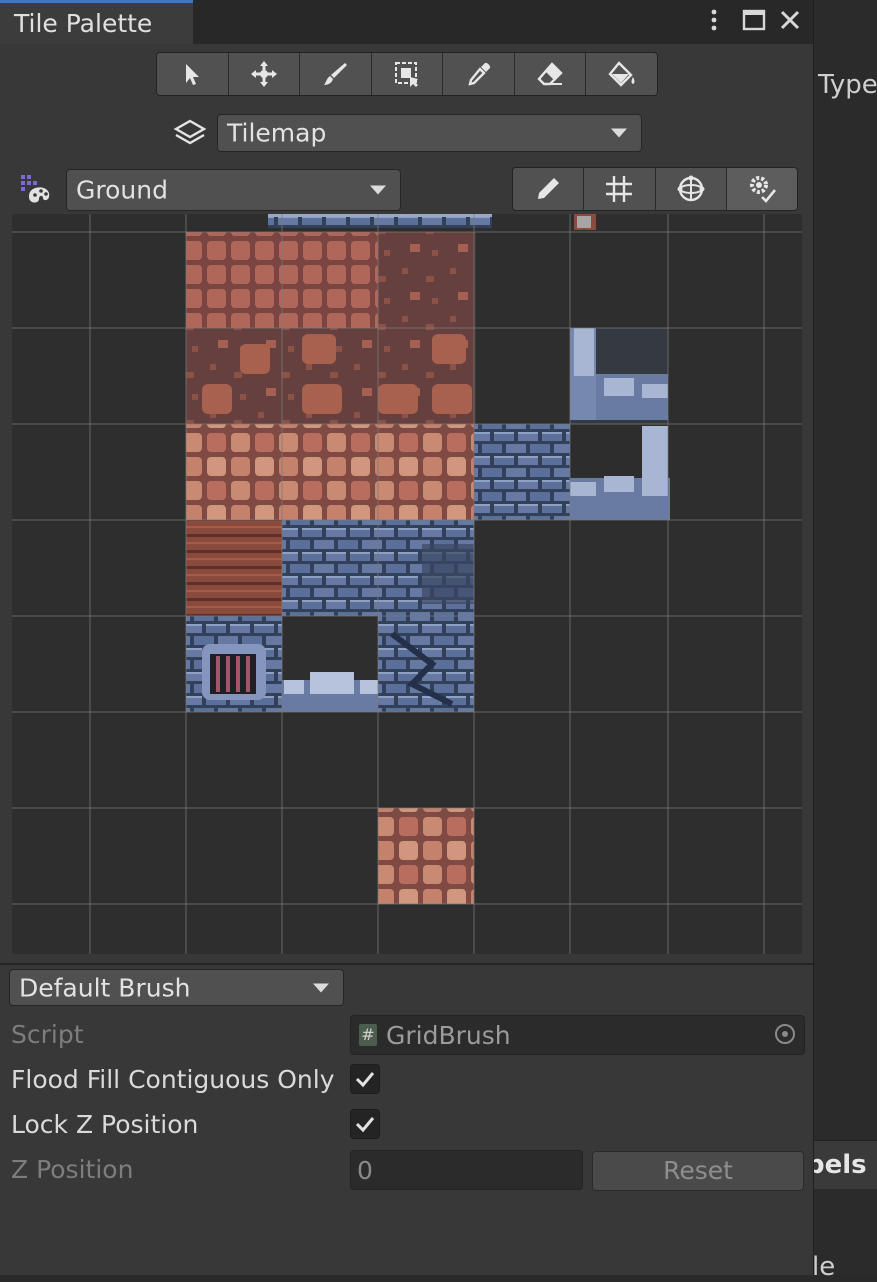 This screenshot has height=1282, width=877. I want to click on close-icon, so click(790, 20).